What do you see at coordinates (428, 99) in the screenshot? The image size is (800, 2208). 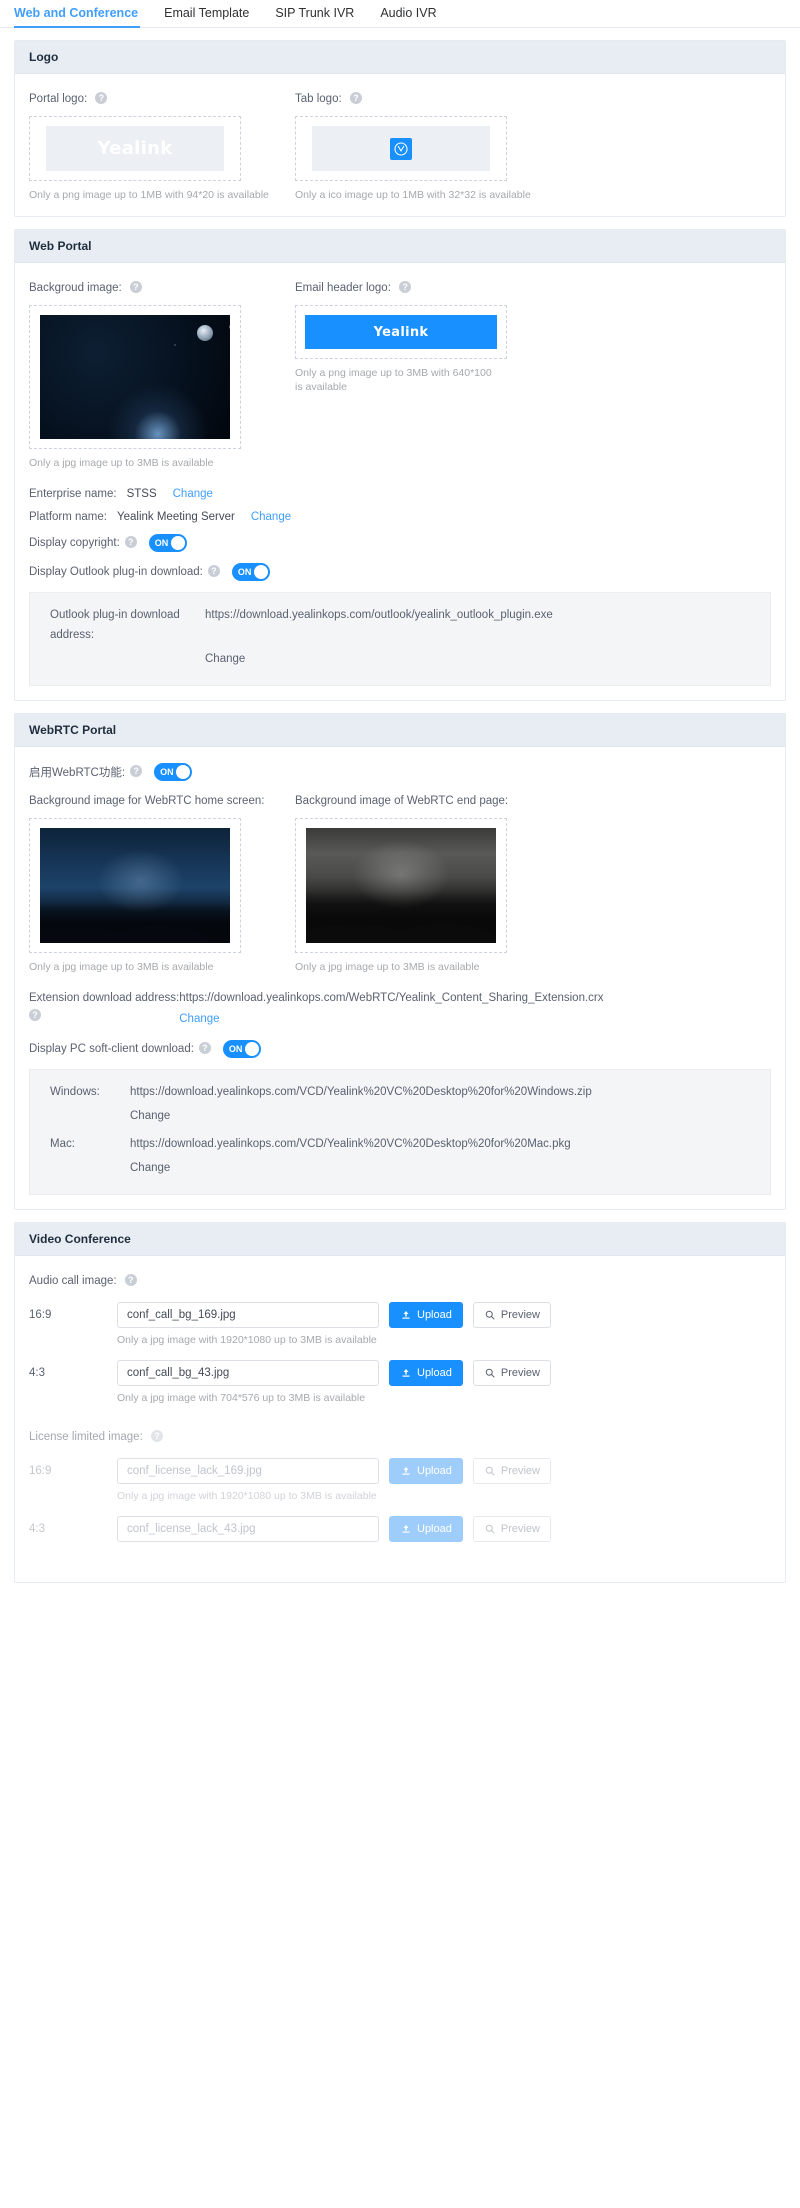 I see `tab-logo-label-wrap: Tab logo: ?` at bounding box center [428, 99].